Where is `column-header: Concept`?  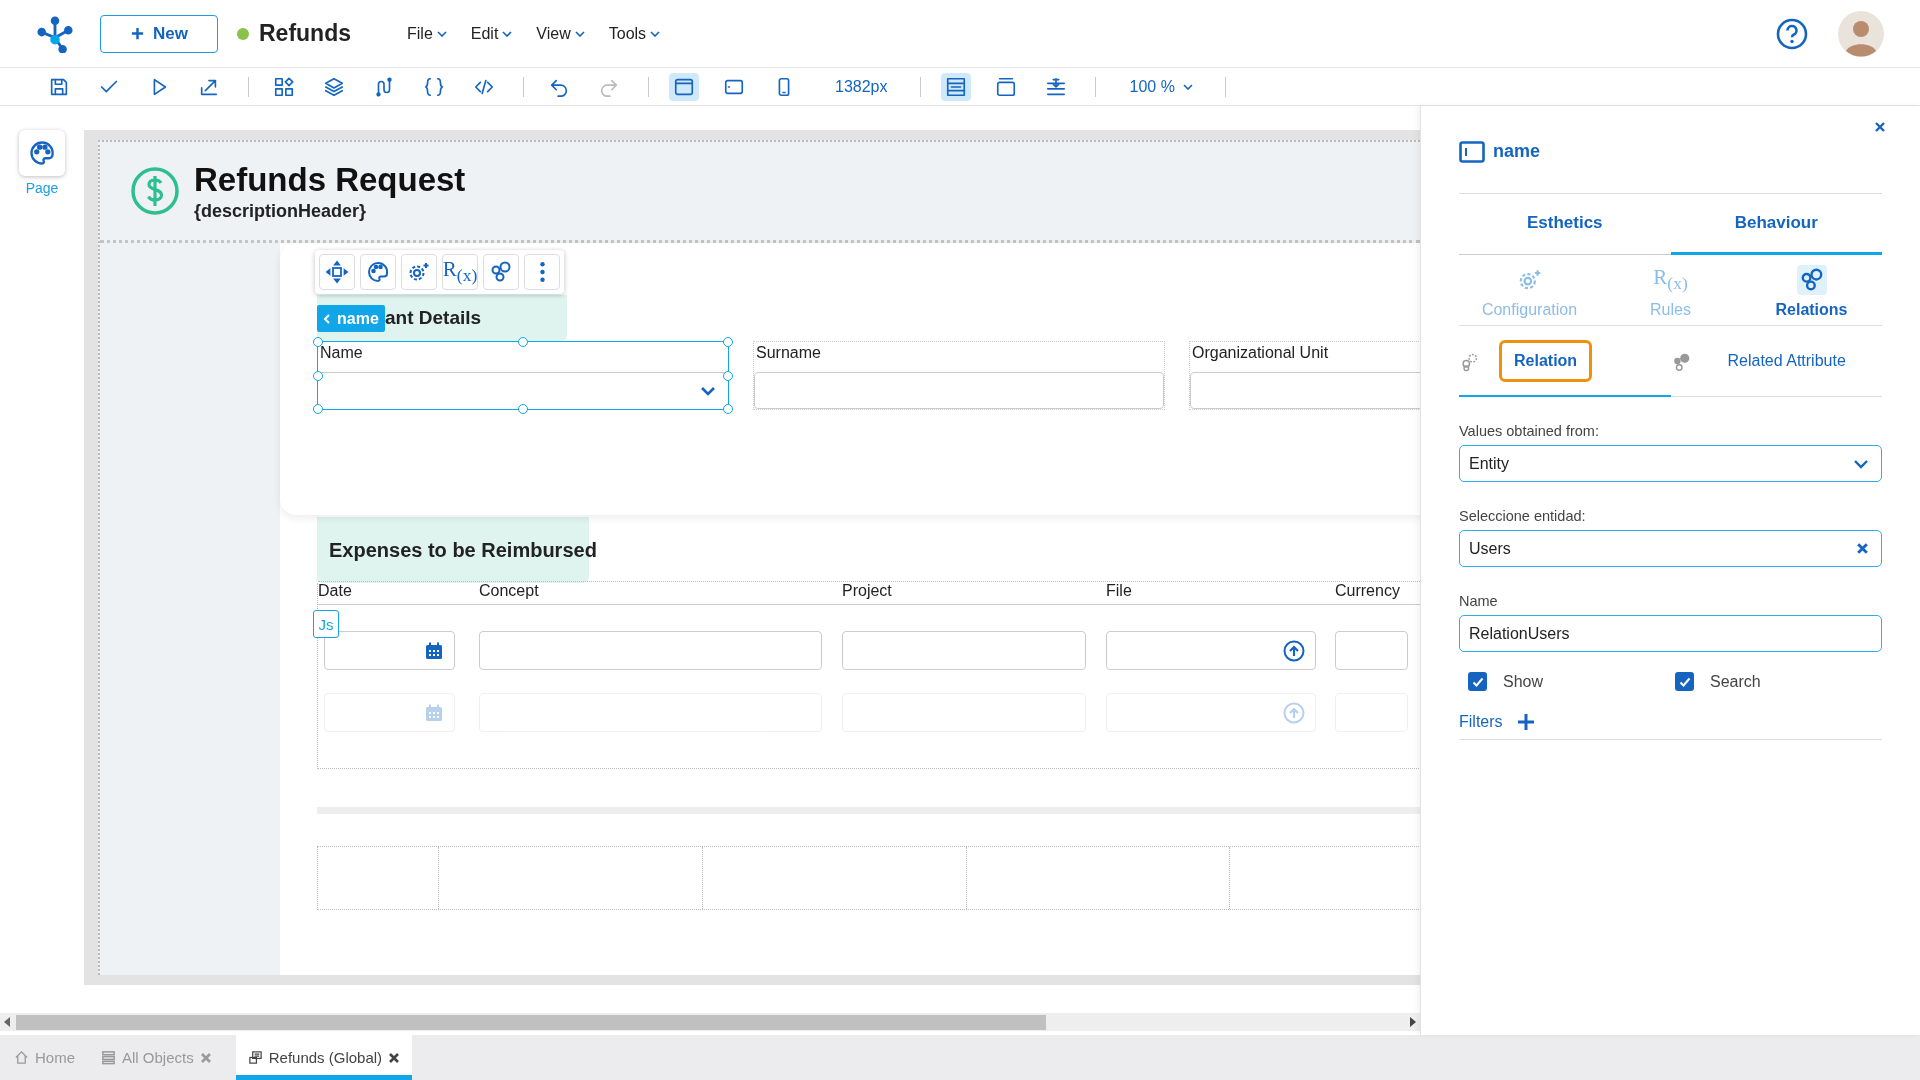 column-header: Concept is located at coordinates (509, 591).